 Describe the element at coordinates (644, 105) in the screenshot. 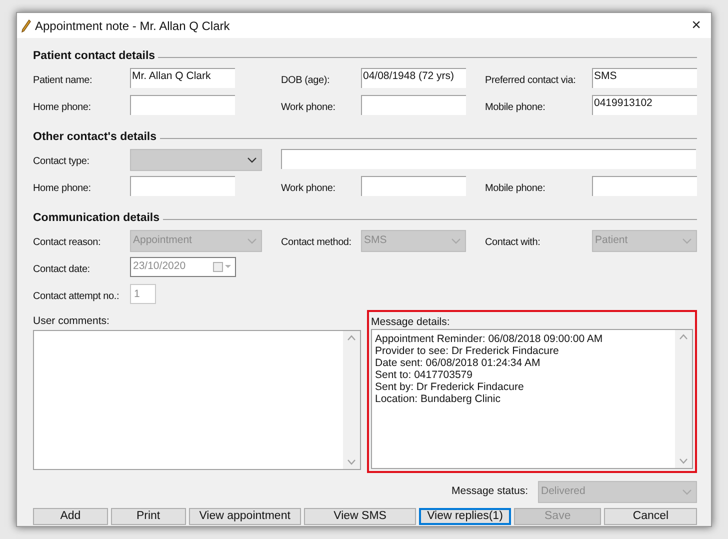

I see `text-field: 0419913102` at that location.